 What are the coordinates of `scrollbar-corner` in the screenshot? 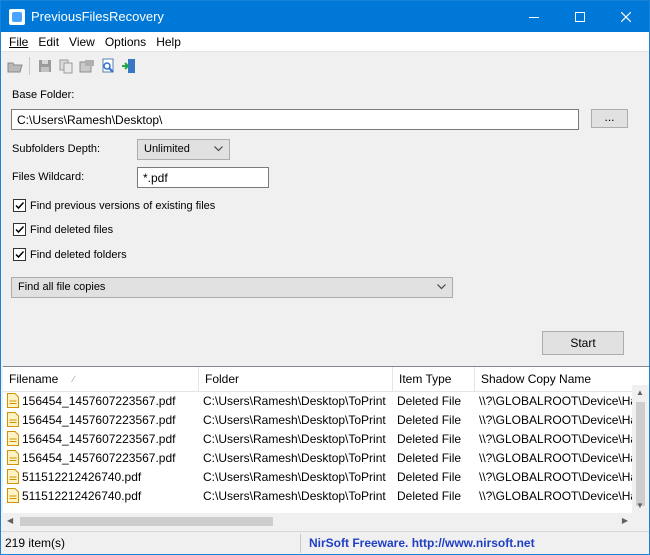 It's located at (640, 521).